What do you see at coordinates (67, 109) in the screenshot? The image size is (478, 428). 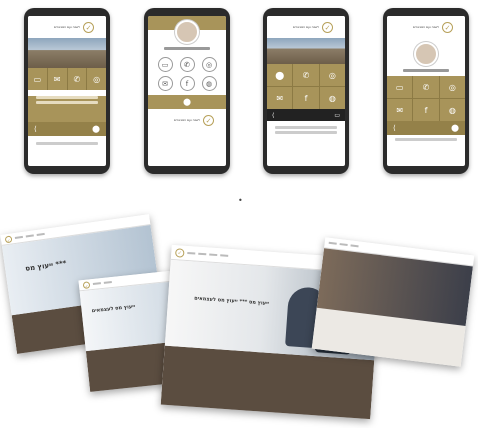 I see `info-section` at bounding box center [67, 109].